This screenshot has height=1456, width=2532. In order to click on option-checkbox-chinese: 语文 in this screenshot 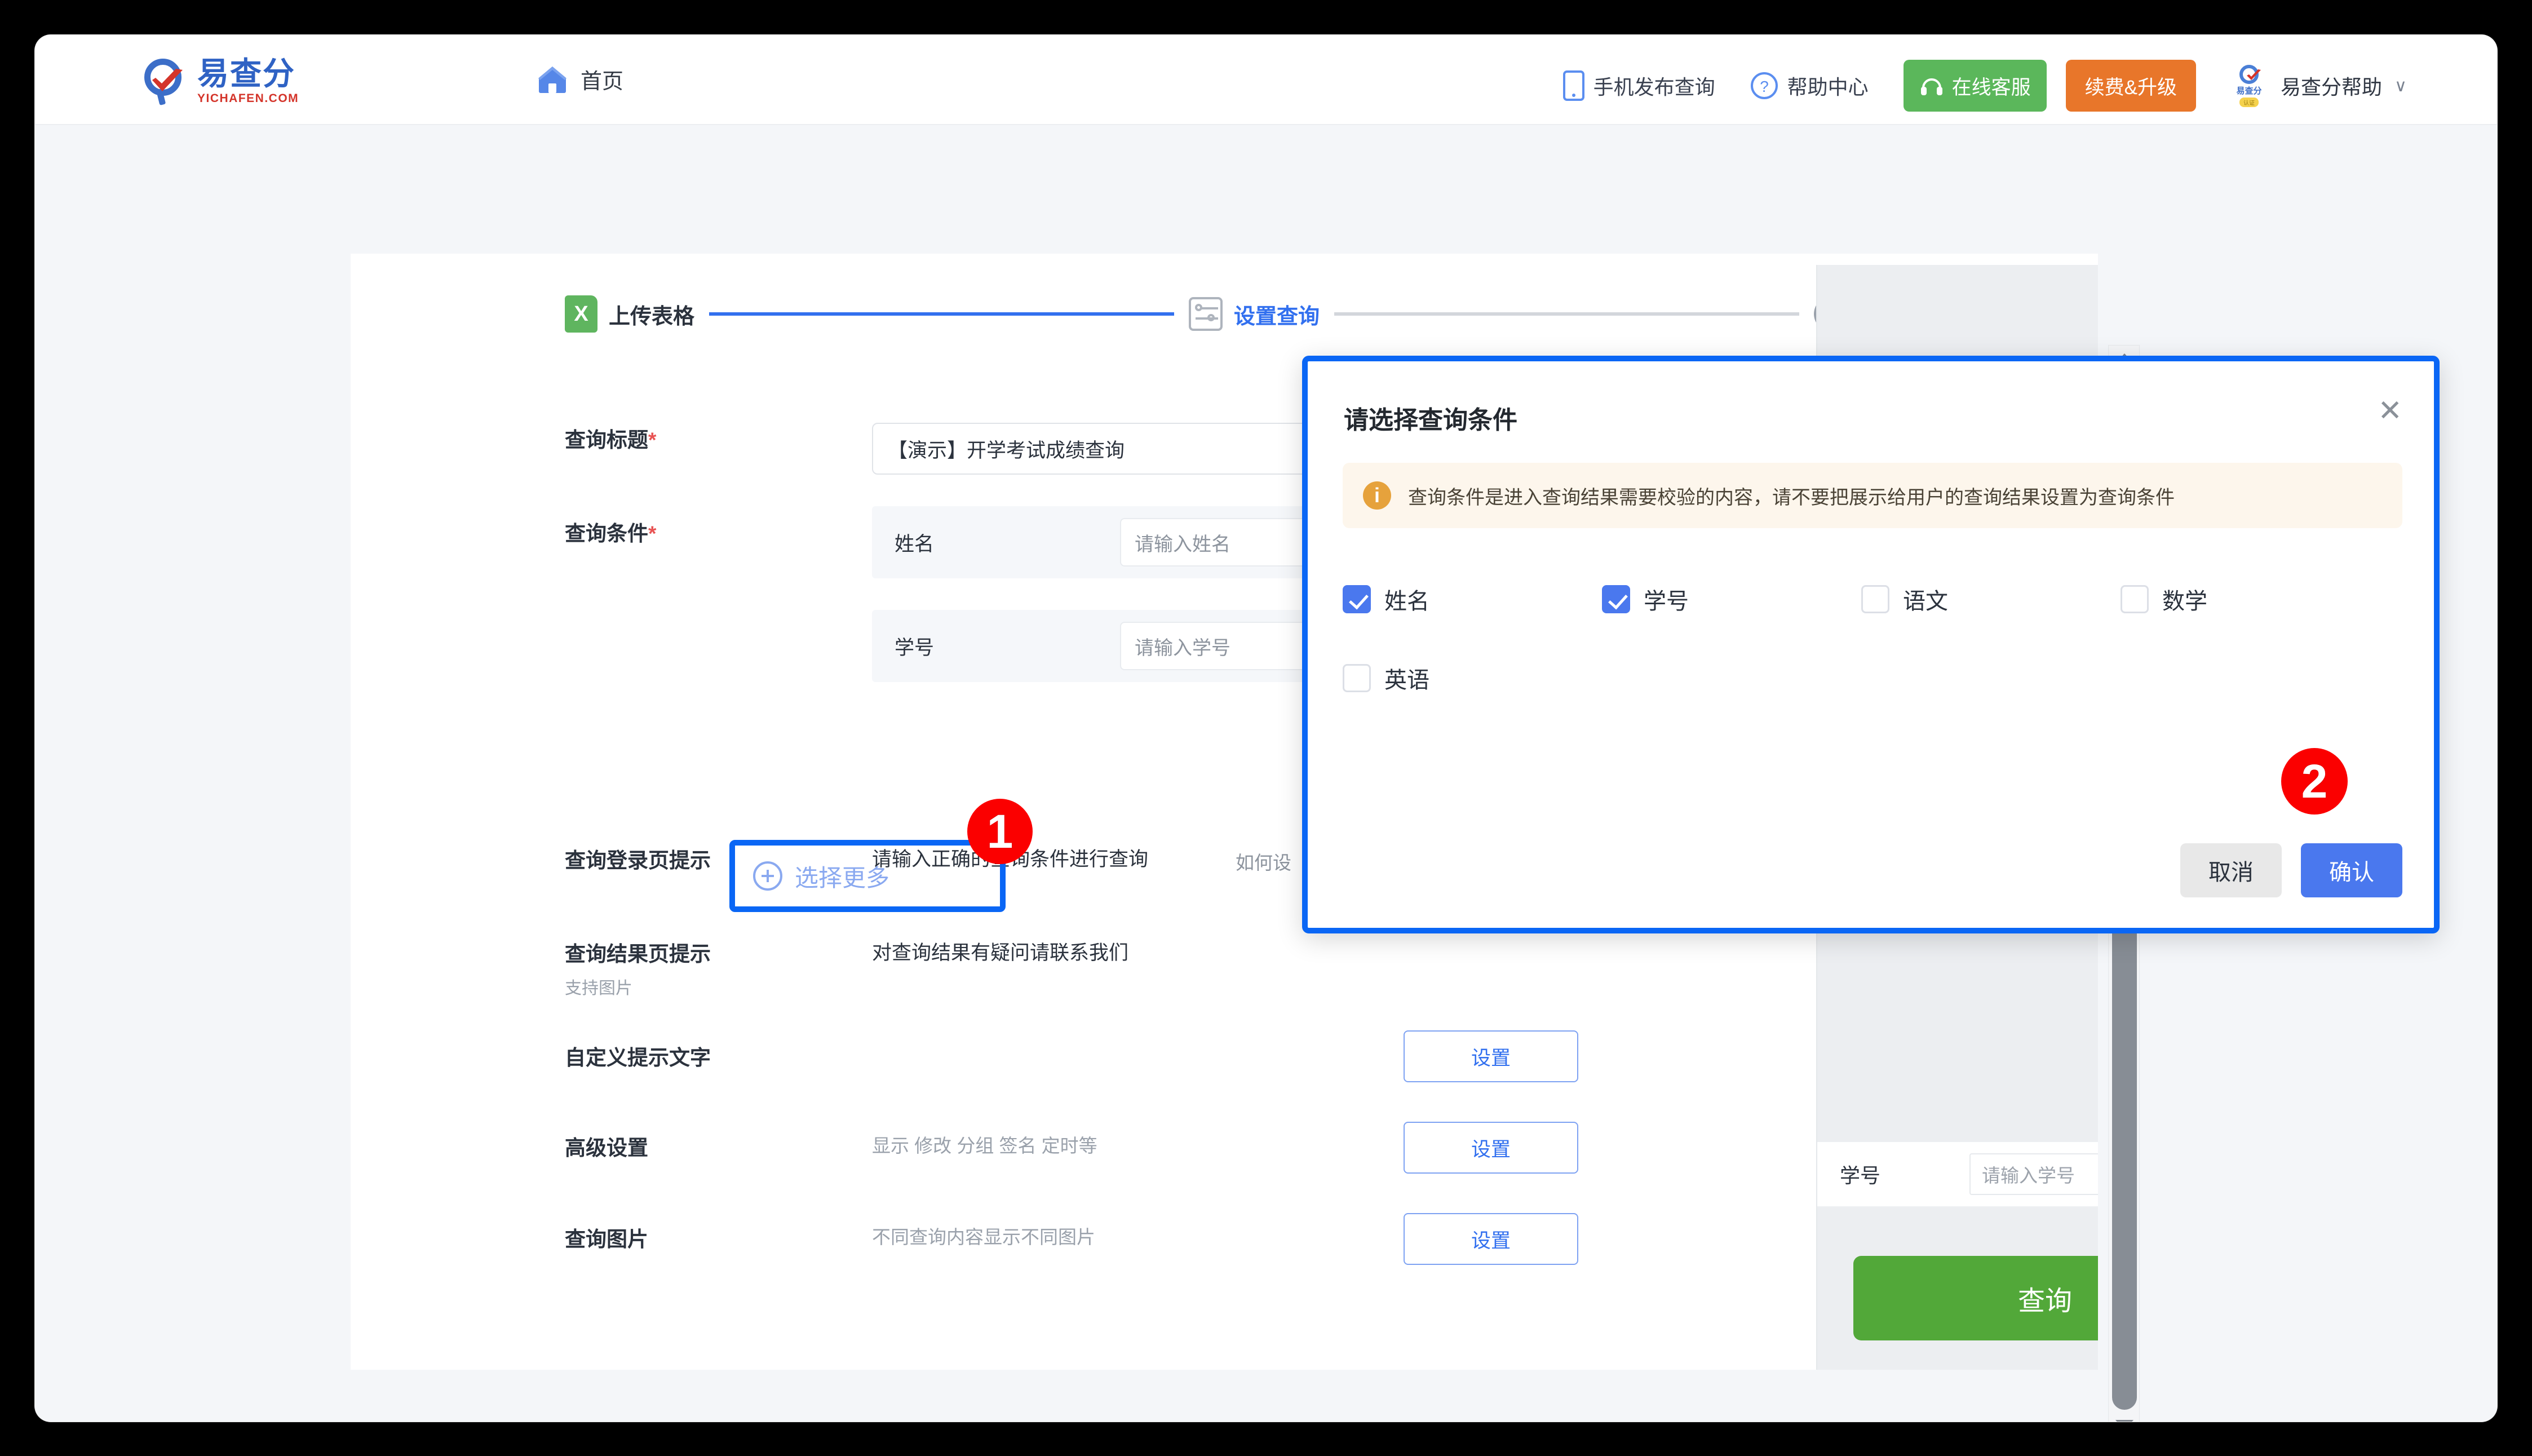, I will do `click(1991, 599)`.